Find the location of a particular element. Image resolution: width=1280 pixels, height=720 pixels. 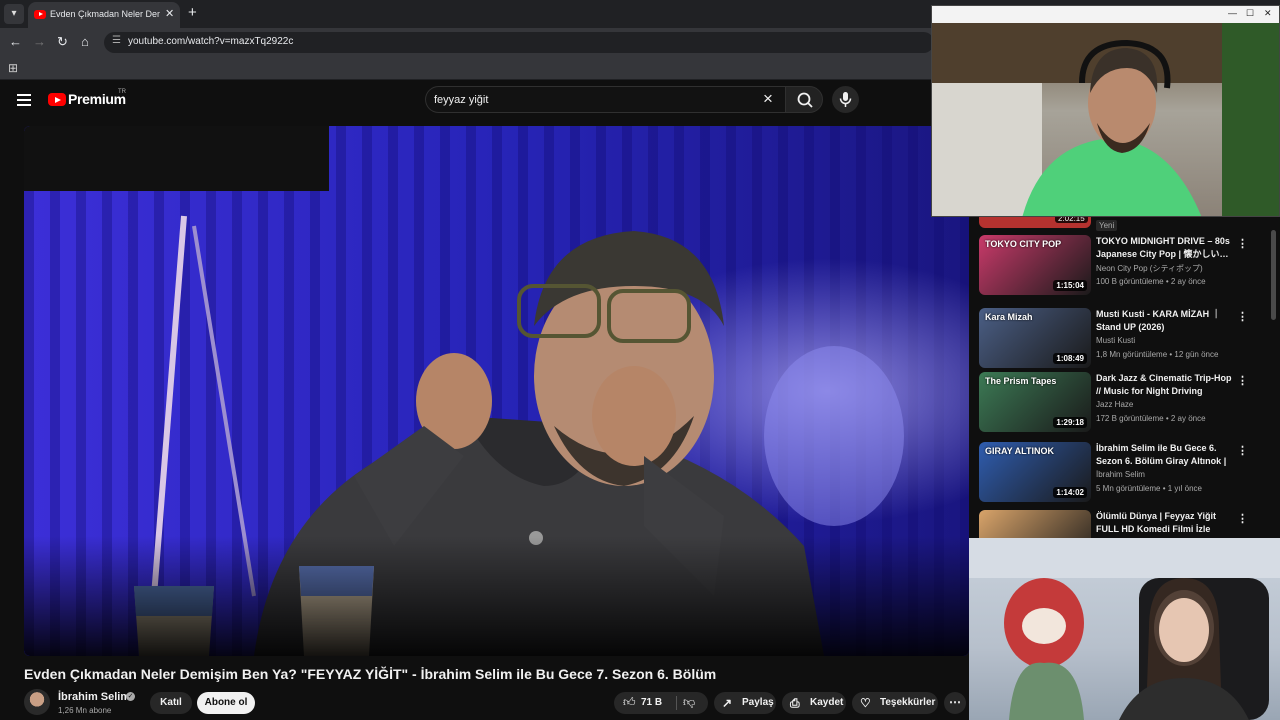

clear-search-close-icon: × is located at coordinates (768, 99).